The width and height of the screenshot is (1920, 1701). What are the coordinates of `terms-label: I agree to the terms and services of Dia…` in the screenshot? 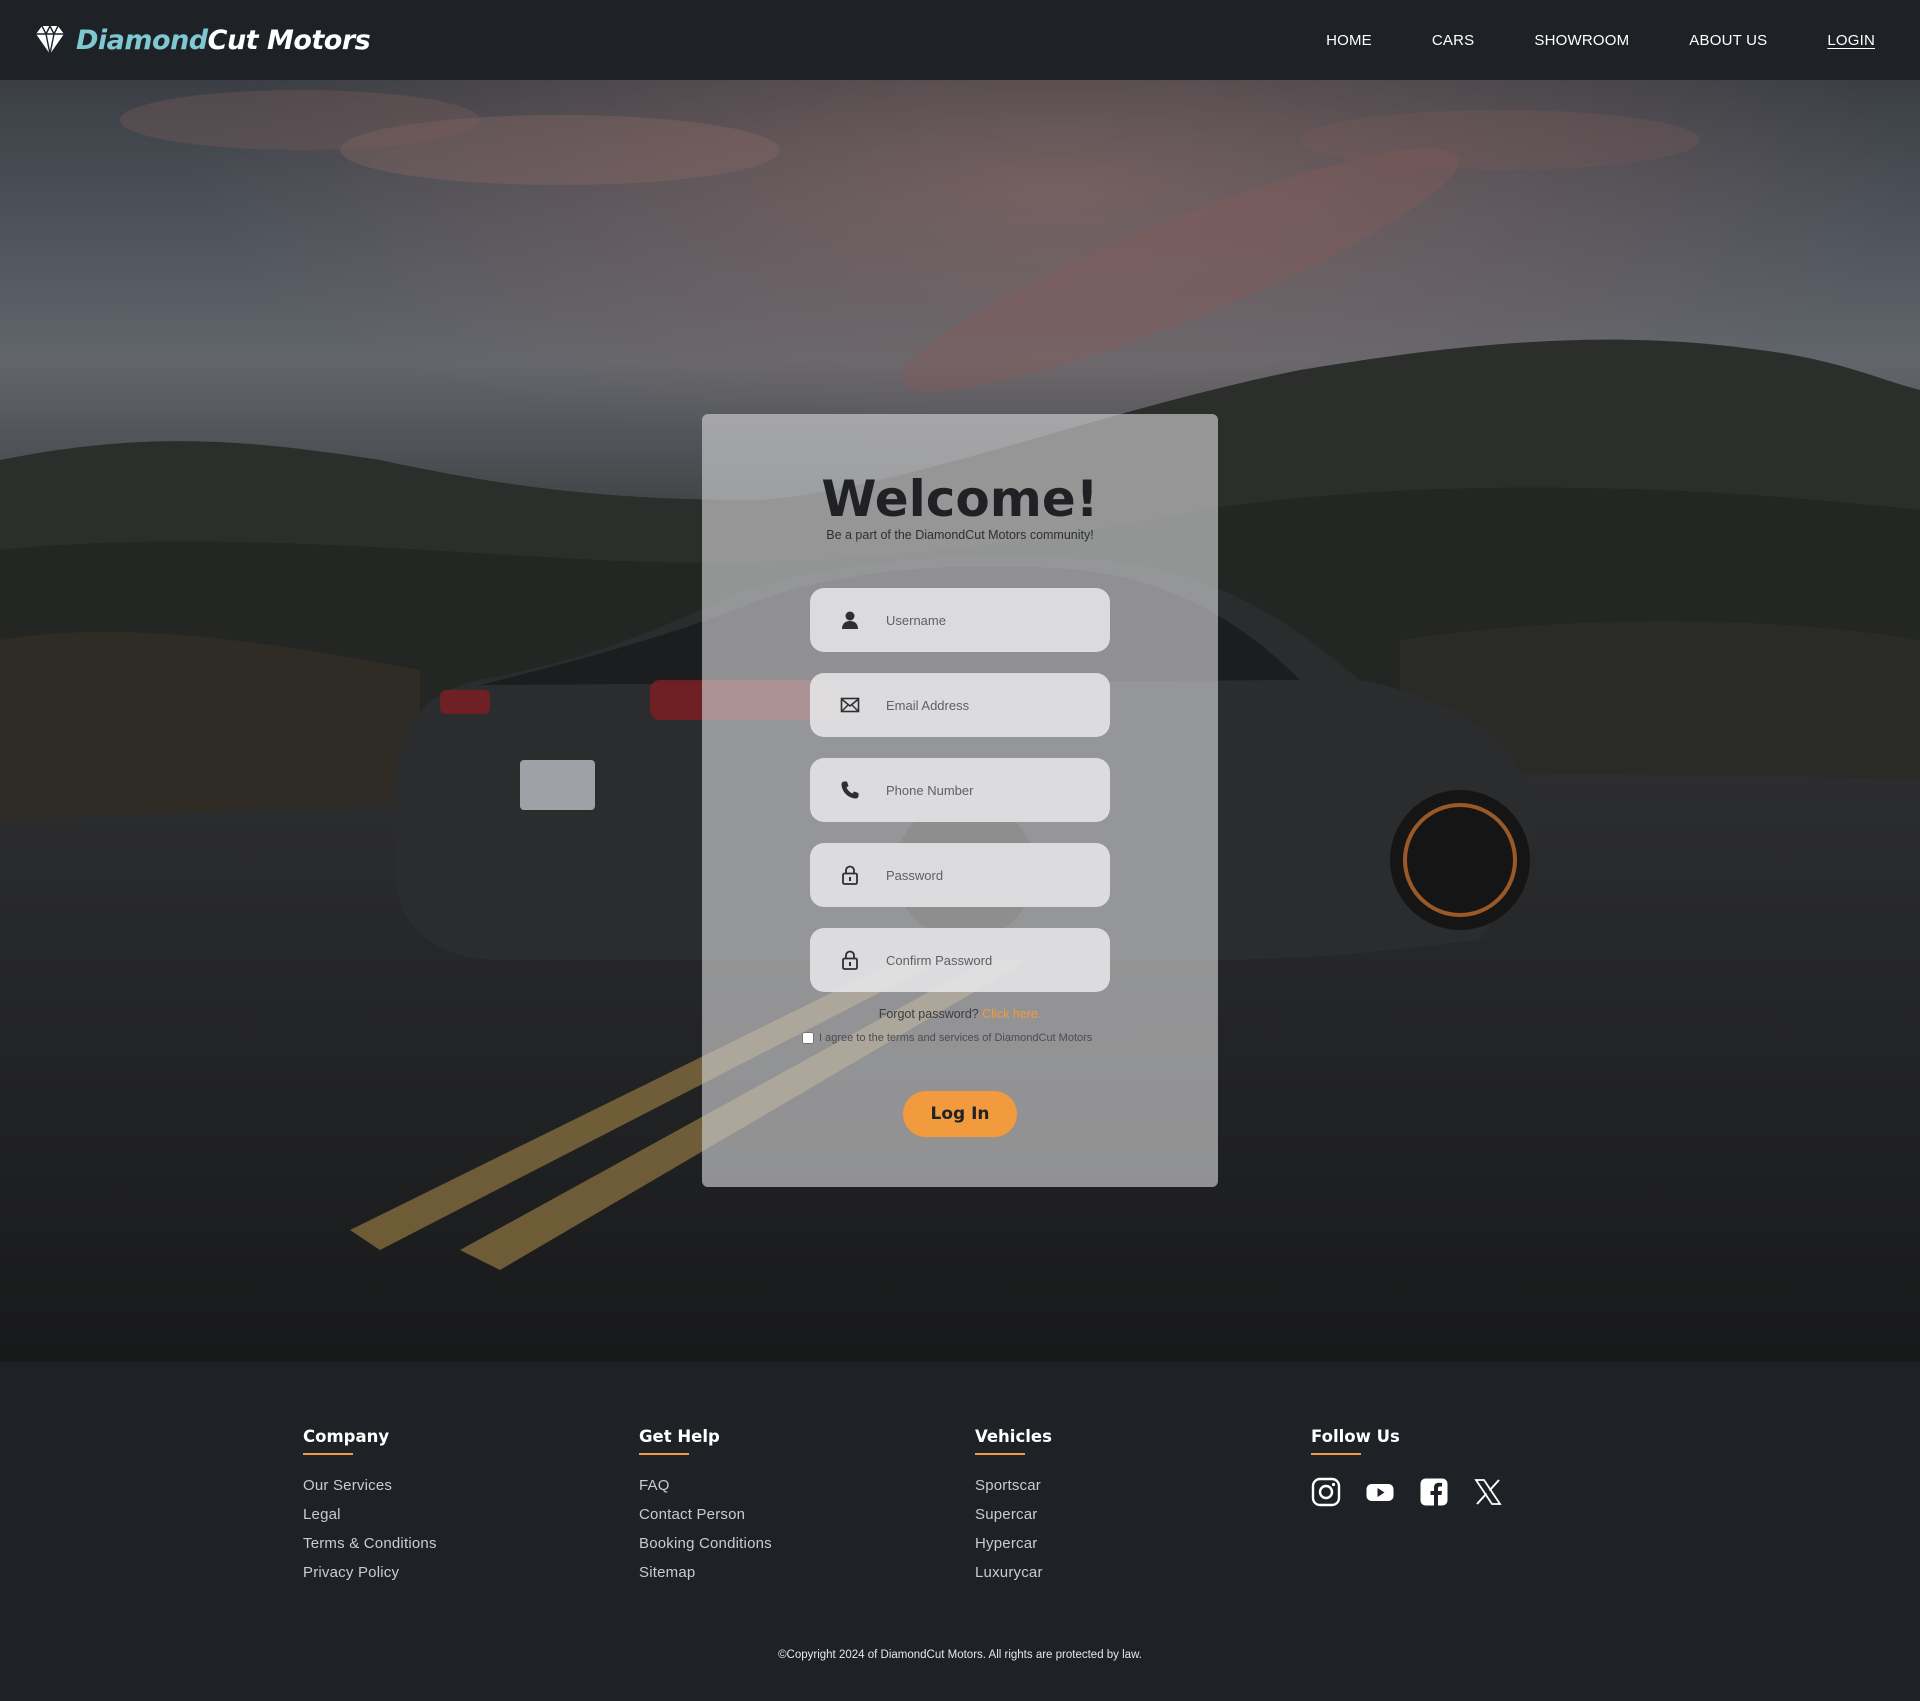 It's located at (956, 1038).